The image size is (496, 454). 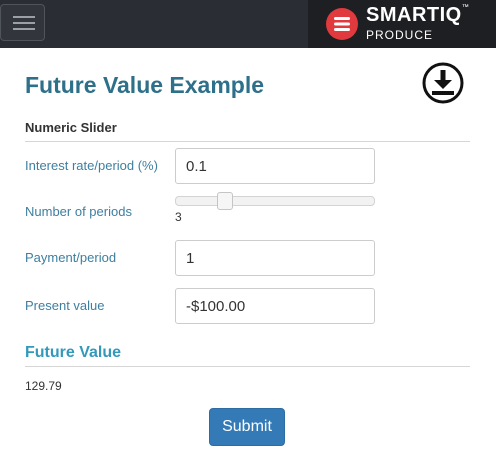 I want to click on brand-name-text: SMART, so click(x=403, y=15).